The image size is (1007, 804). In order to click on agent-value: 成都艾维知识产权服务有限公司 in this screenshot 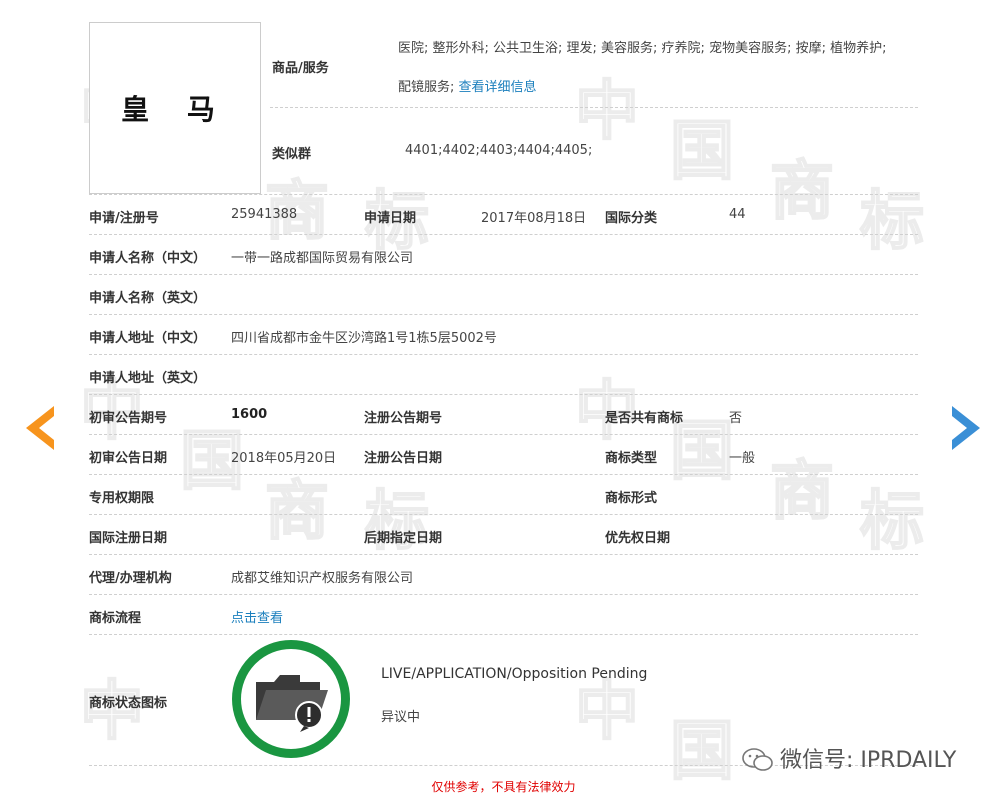, I will do `click(322, 578)`.